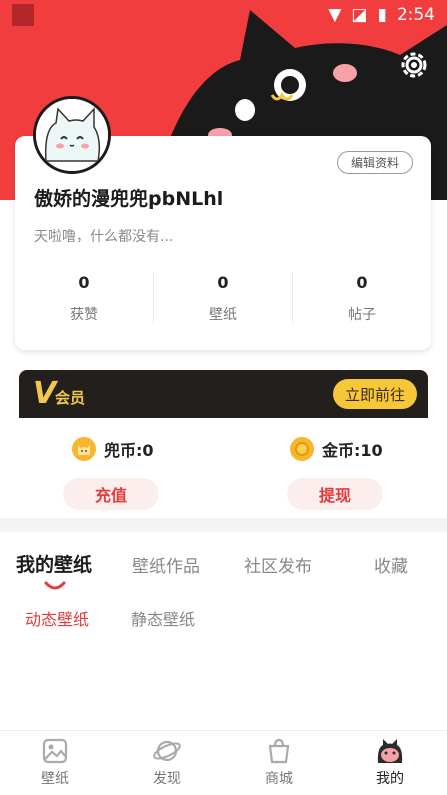 The width and height of the screenshot is (447, 795). I want to click on status-notification-icon, so click(23, 15).